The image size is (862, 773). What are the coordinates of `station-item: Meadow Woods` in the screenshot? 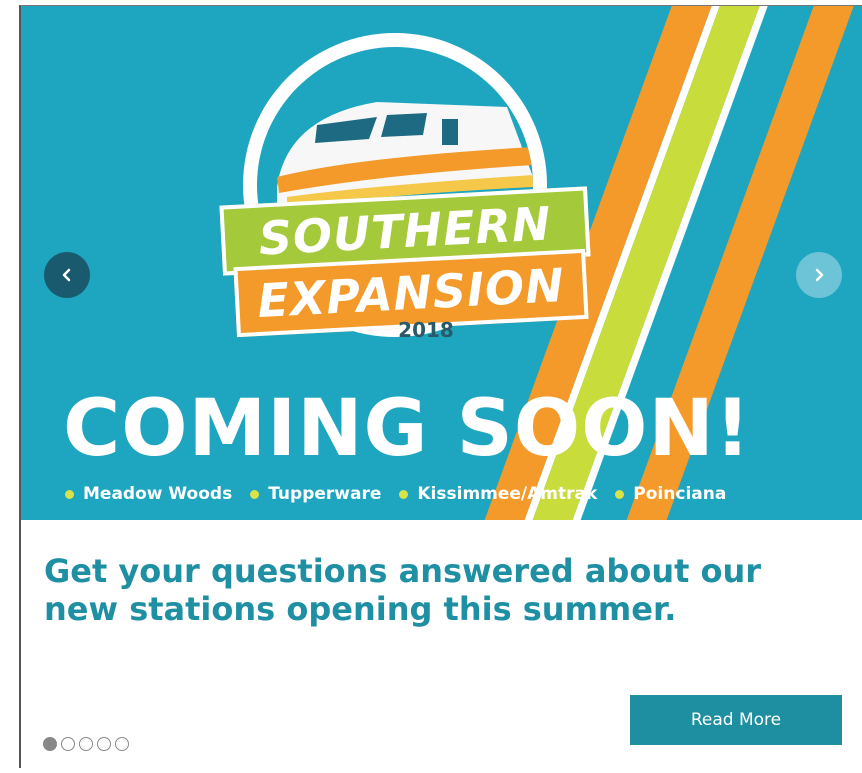 It's located at (148, 494).